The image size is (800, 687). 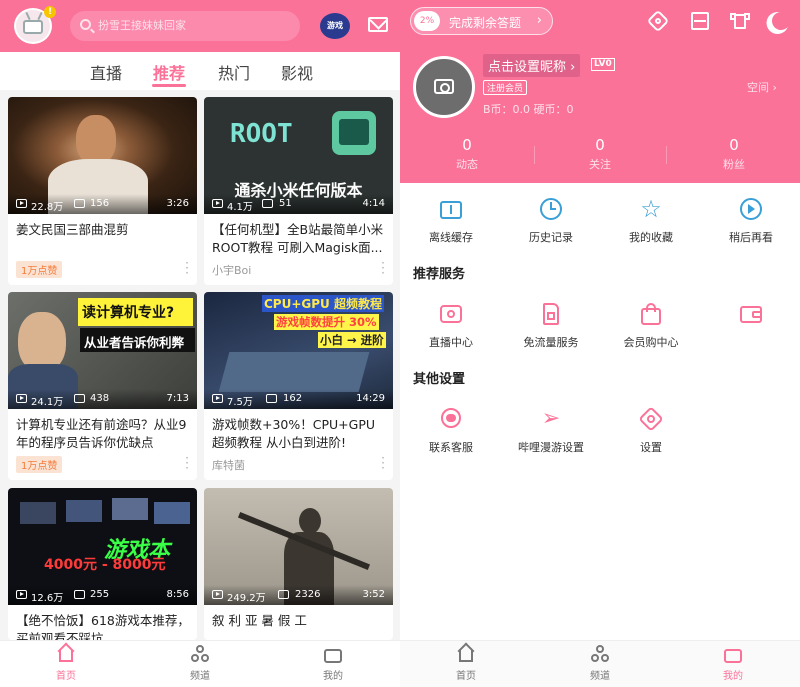 I want to click on settings-item: 设置, so click(x=651, y=430).